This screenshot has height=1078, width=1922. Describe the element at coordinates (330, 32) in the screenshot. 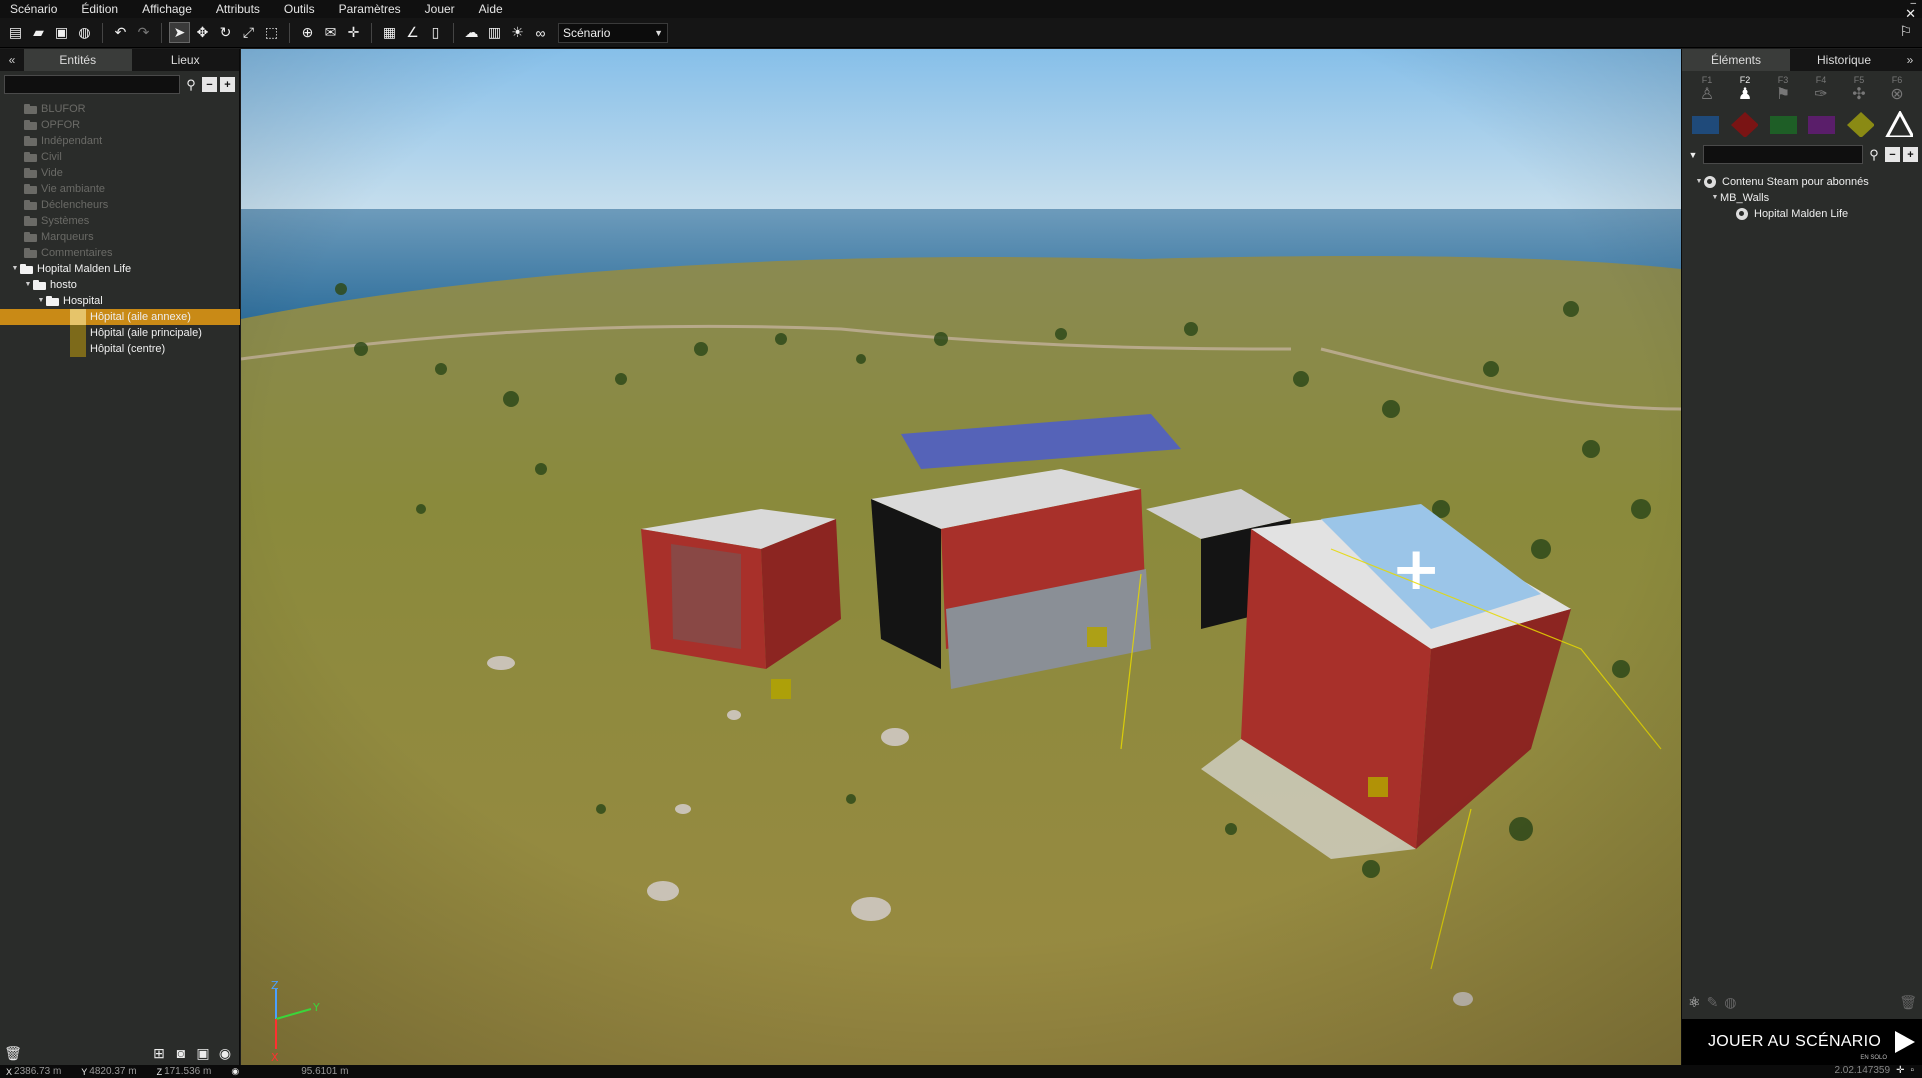

I see `mail-icon: ✉` at that location.